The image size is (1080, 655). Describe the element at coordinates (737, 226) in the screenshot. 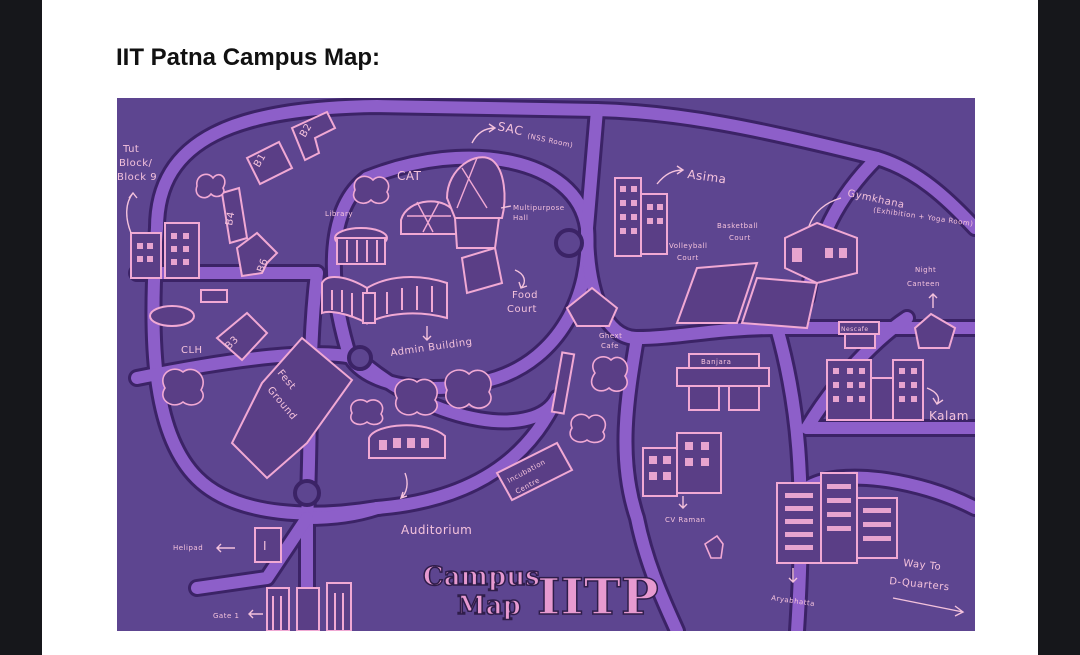

I see `label-basketball-1: Basketball` at that location.